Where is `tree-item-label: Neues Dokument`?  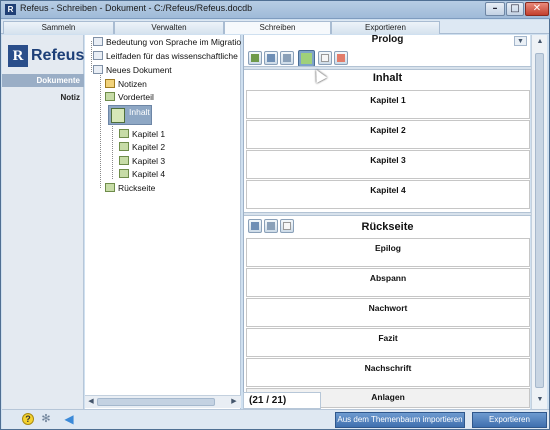 tree-item-label: Neues Dokument is located at coordinates (139, 70).